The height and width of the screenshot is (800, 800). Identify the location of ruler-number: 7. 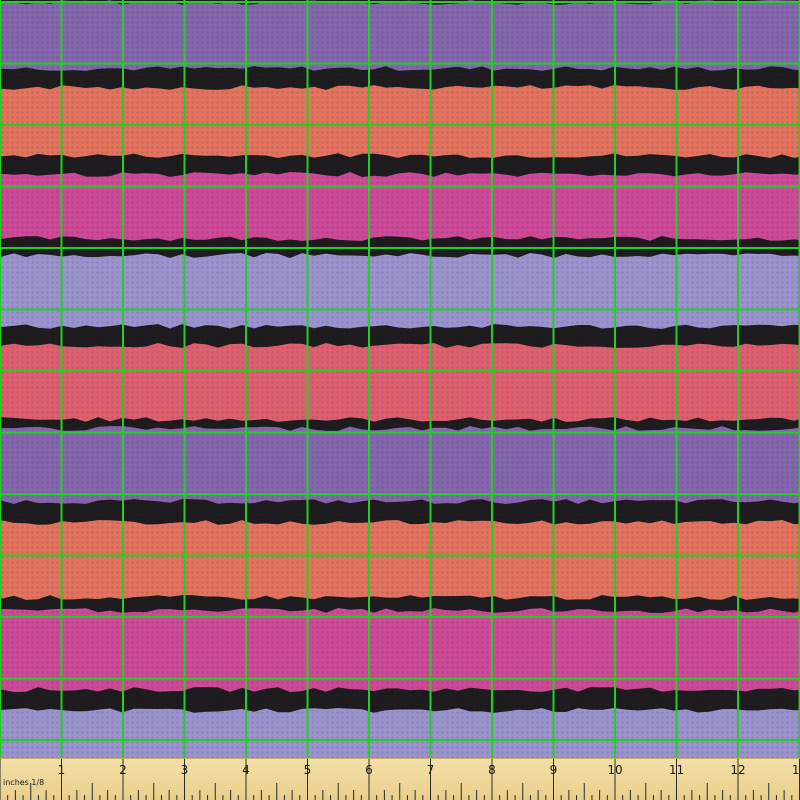
(430, 770).